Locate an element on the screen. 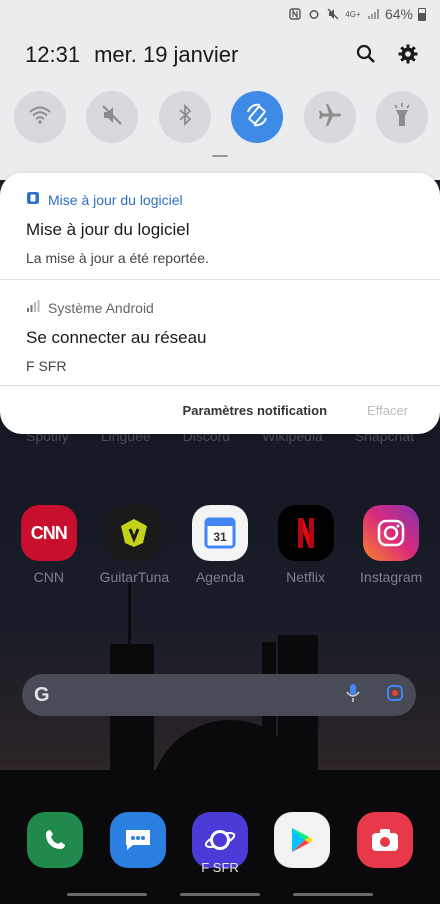 The width and height of the screenshot is (440, 904). app-label: GuitarTuna is located at coordinates (134, 577).